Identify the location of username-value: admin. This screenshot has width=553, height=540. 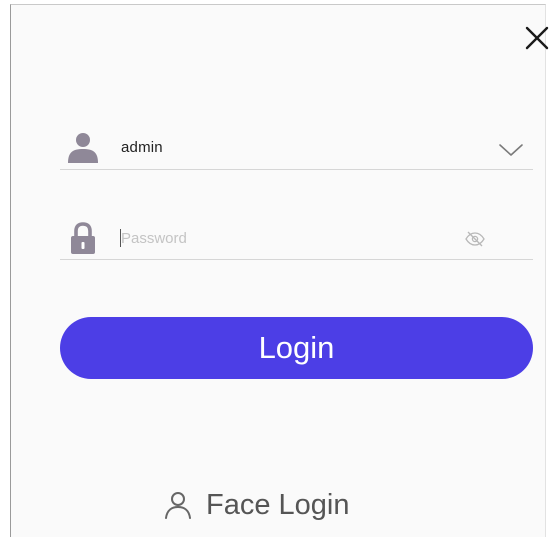
(142, 147).